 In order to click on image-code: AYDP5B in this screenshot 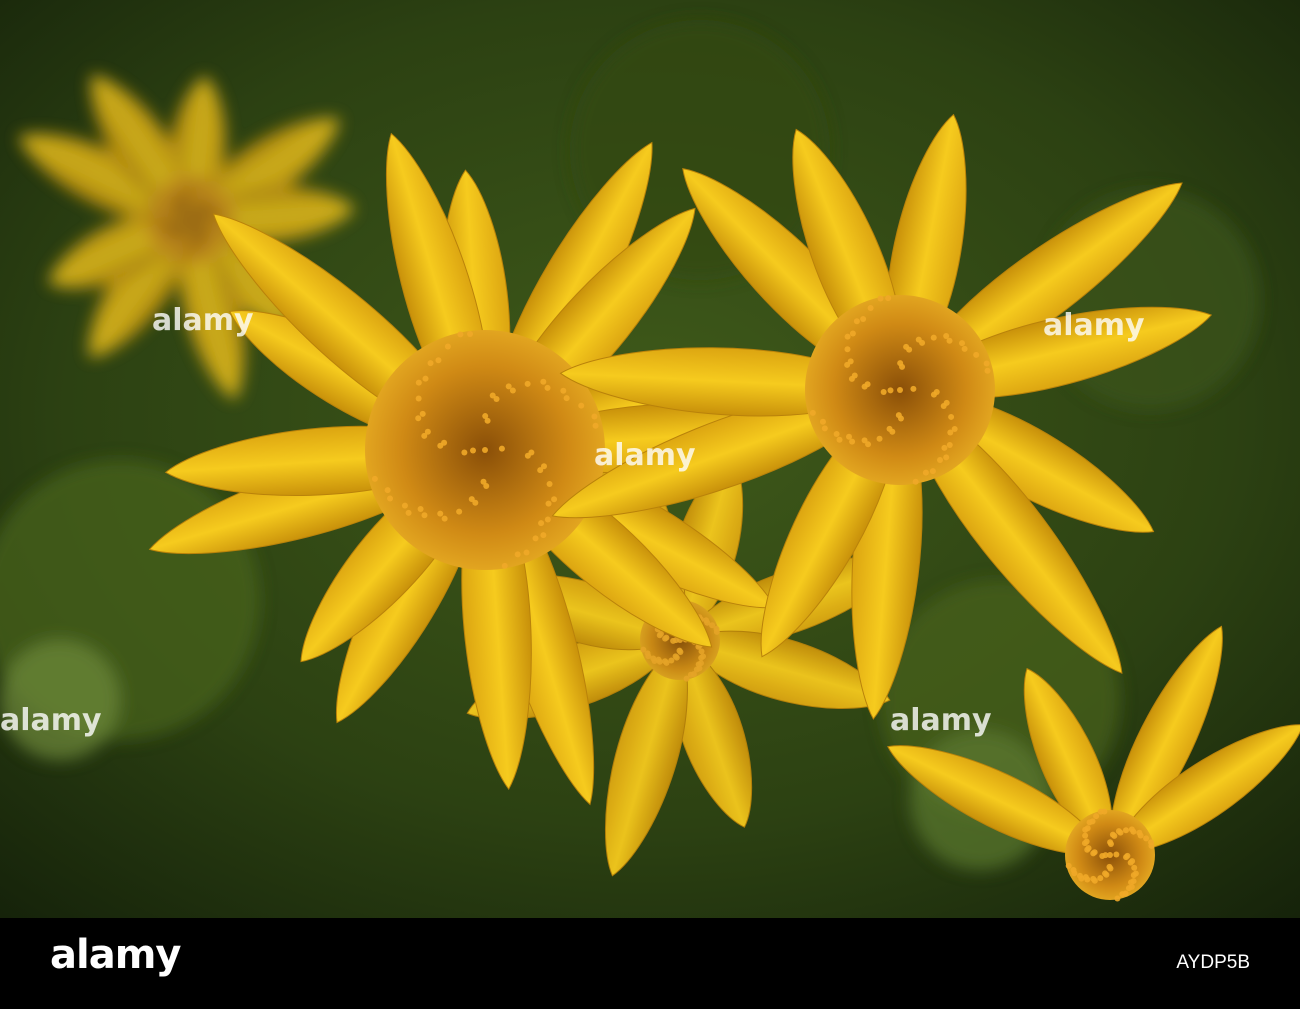, I will do `click(1213, 962)`.